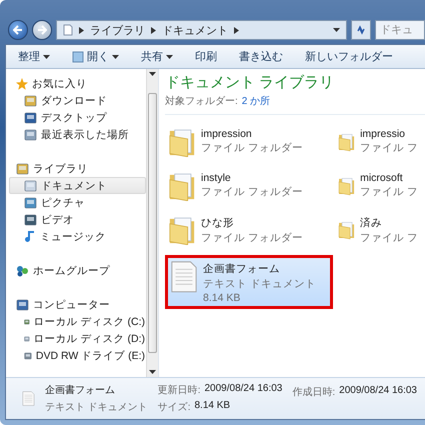 The image size is (425, 425). I want to click on refresh-button, so click(361, 30).